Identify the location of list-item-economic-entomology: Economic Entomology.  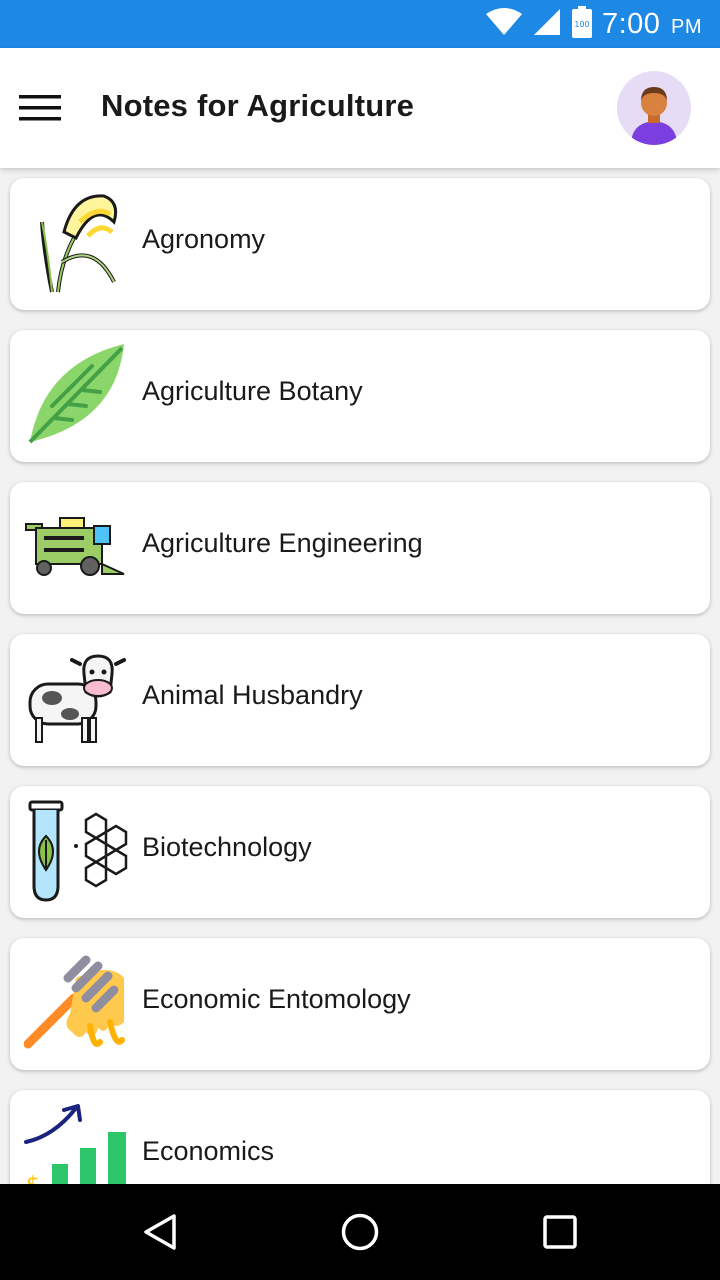
(360, 1004).